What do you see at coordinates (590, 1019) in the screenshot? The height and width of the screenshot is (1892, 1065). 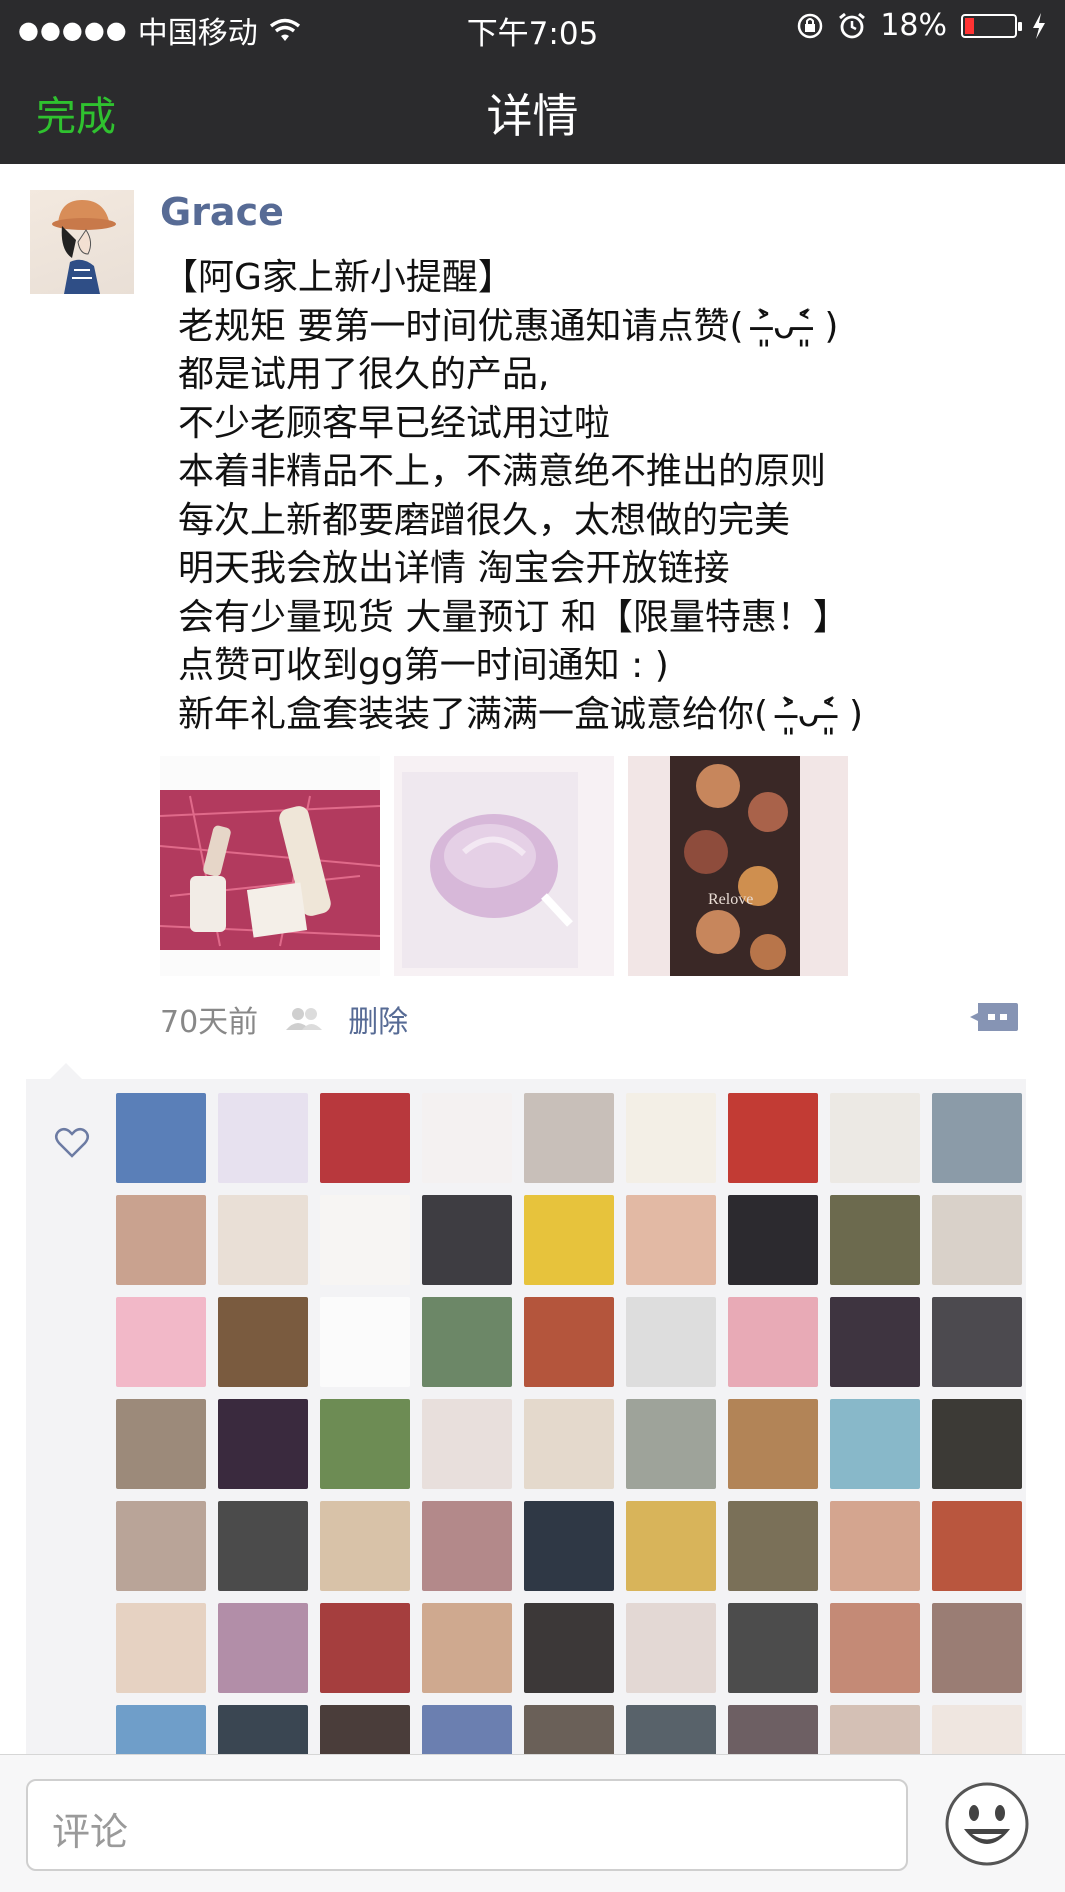 I see `post-meta: 70天前 删除` at bounding box center [590, 1019].